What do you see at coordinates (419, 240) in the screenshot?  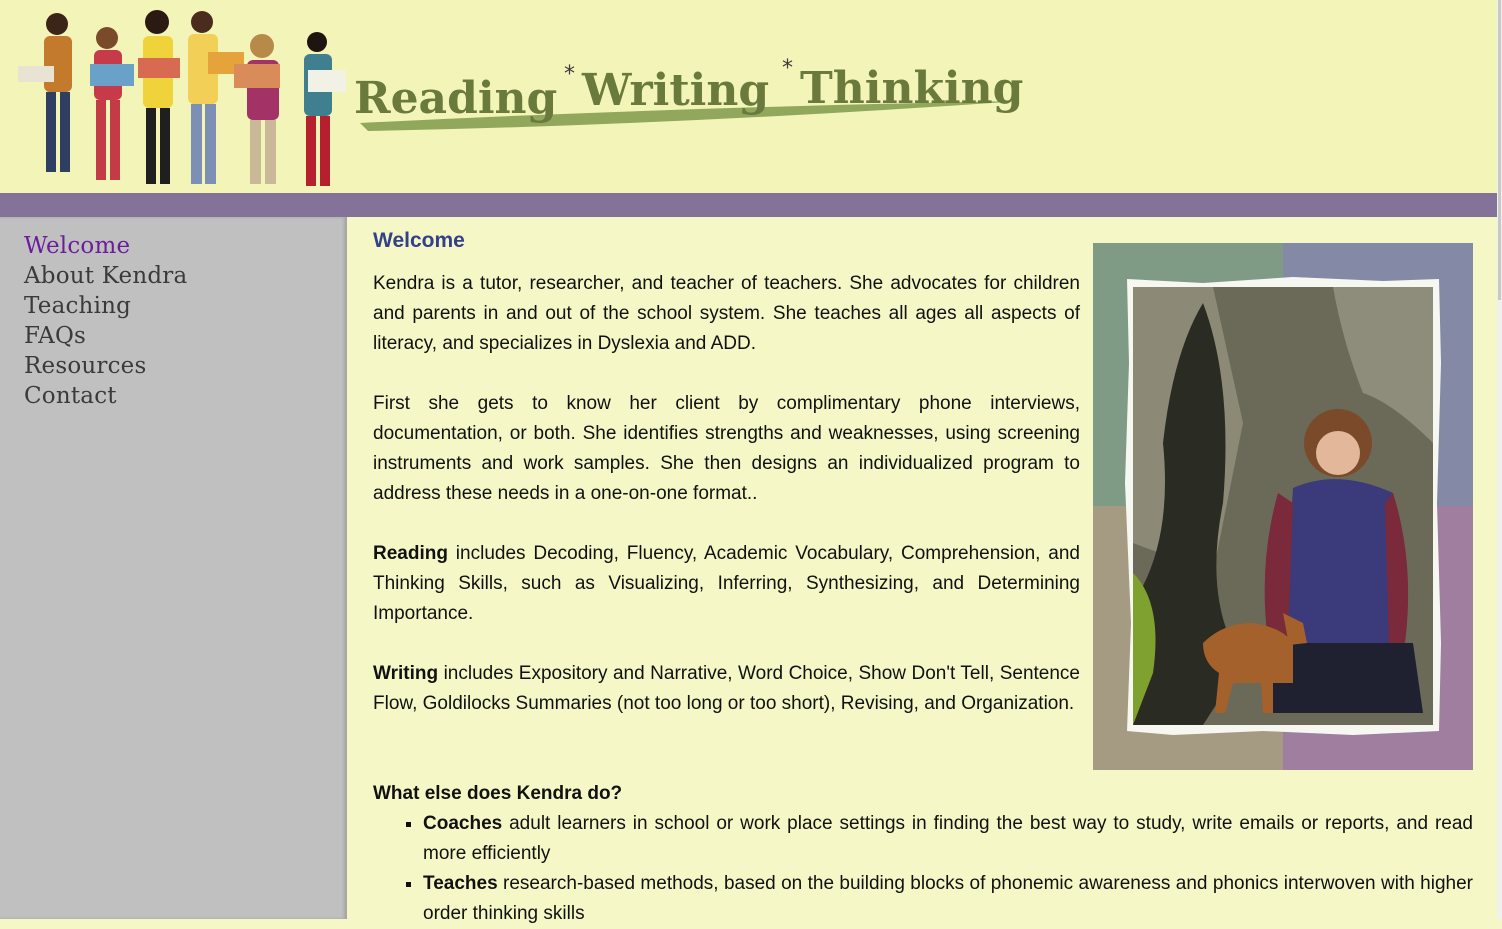 I see `page-title: Welcome` at bounding box center [419, 240].